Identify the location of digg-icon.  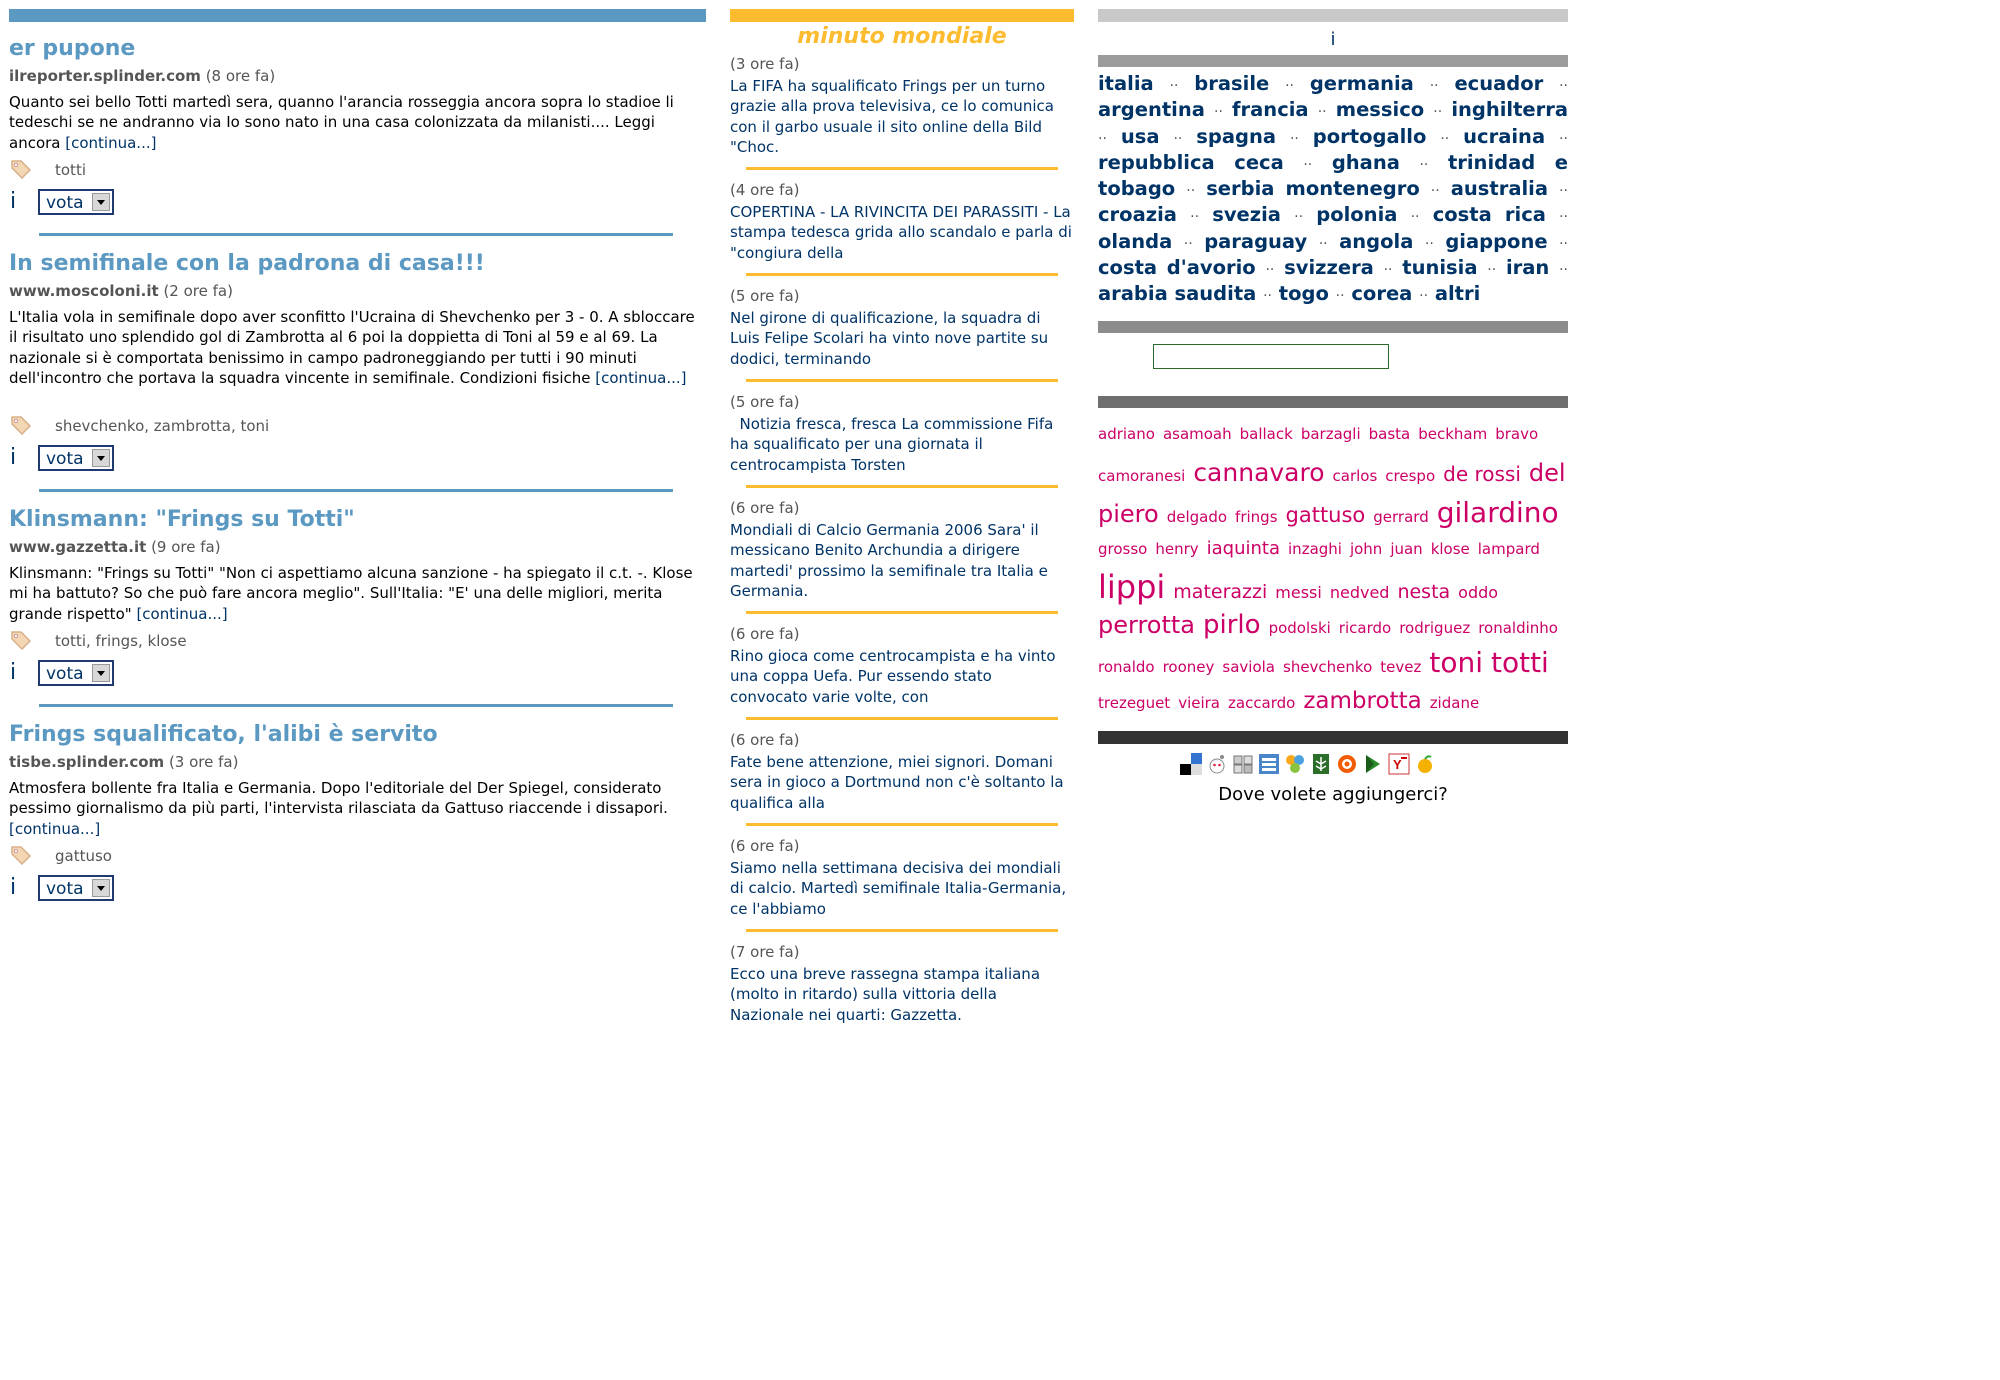
(1217, 764).